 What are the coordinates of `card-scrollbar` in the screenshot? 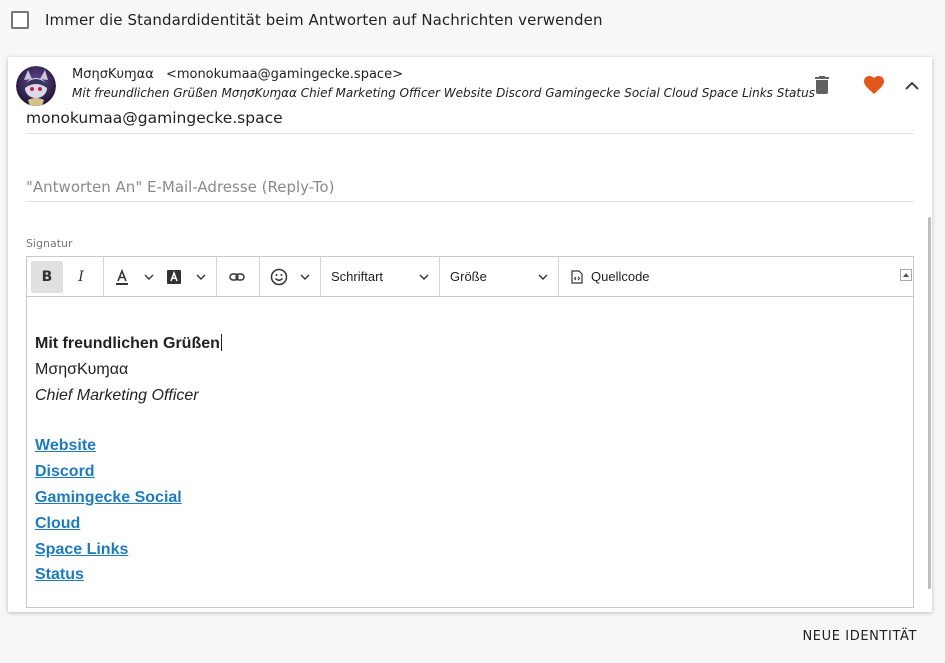 It's located at (929, 403).